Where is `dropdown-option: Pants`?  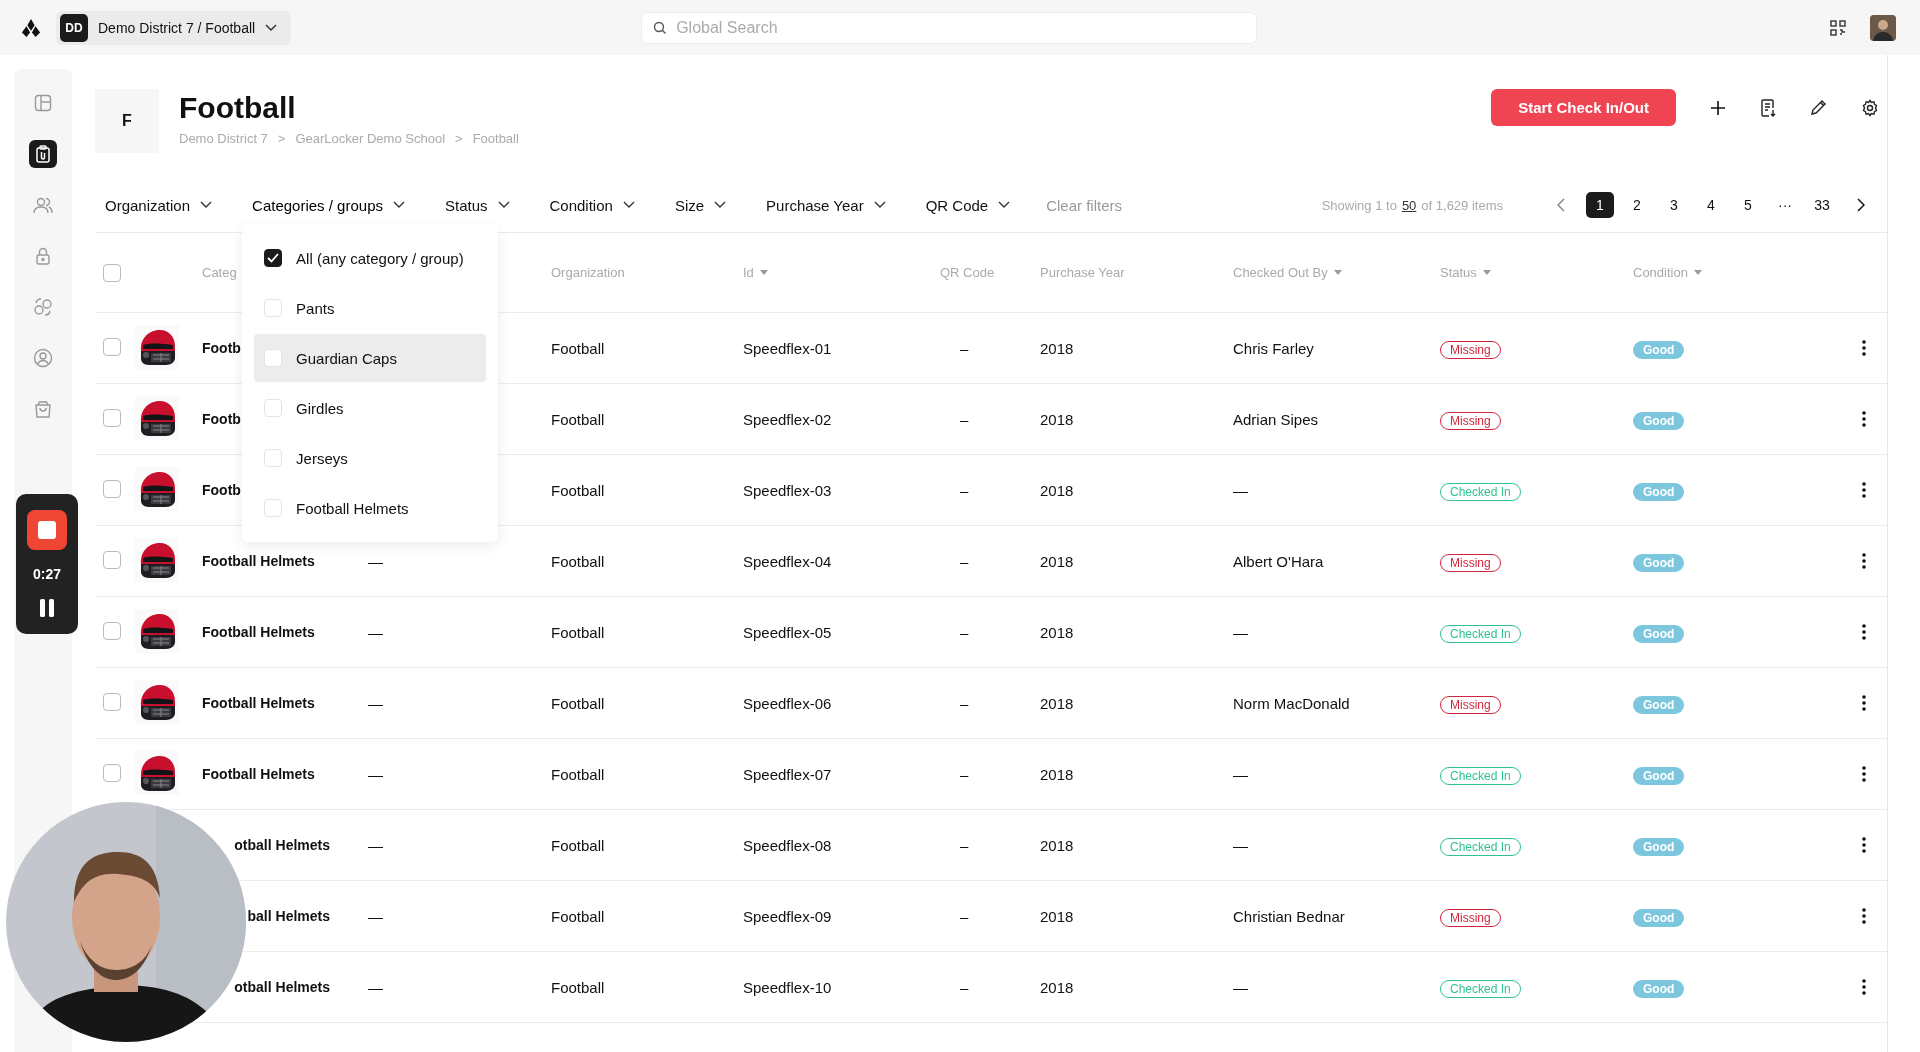 dropdown-option: Pants is located at coordinates (370, 308).